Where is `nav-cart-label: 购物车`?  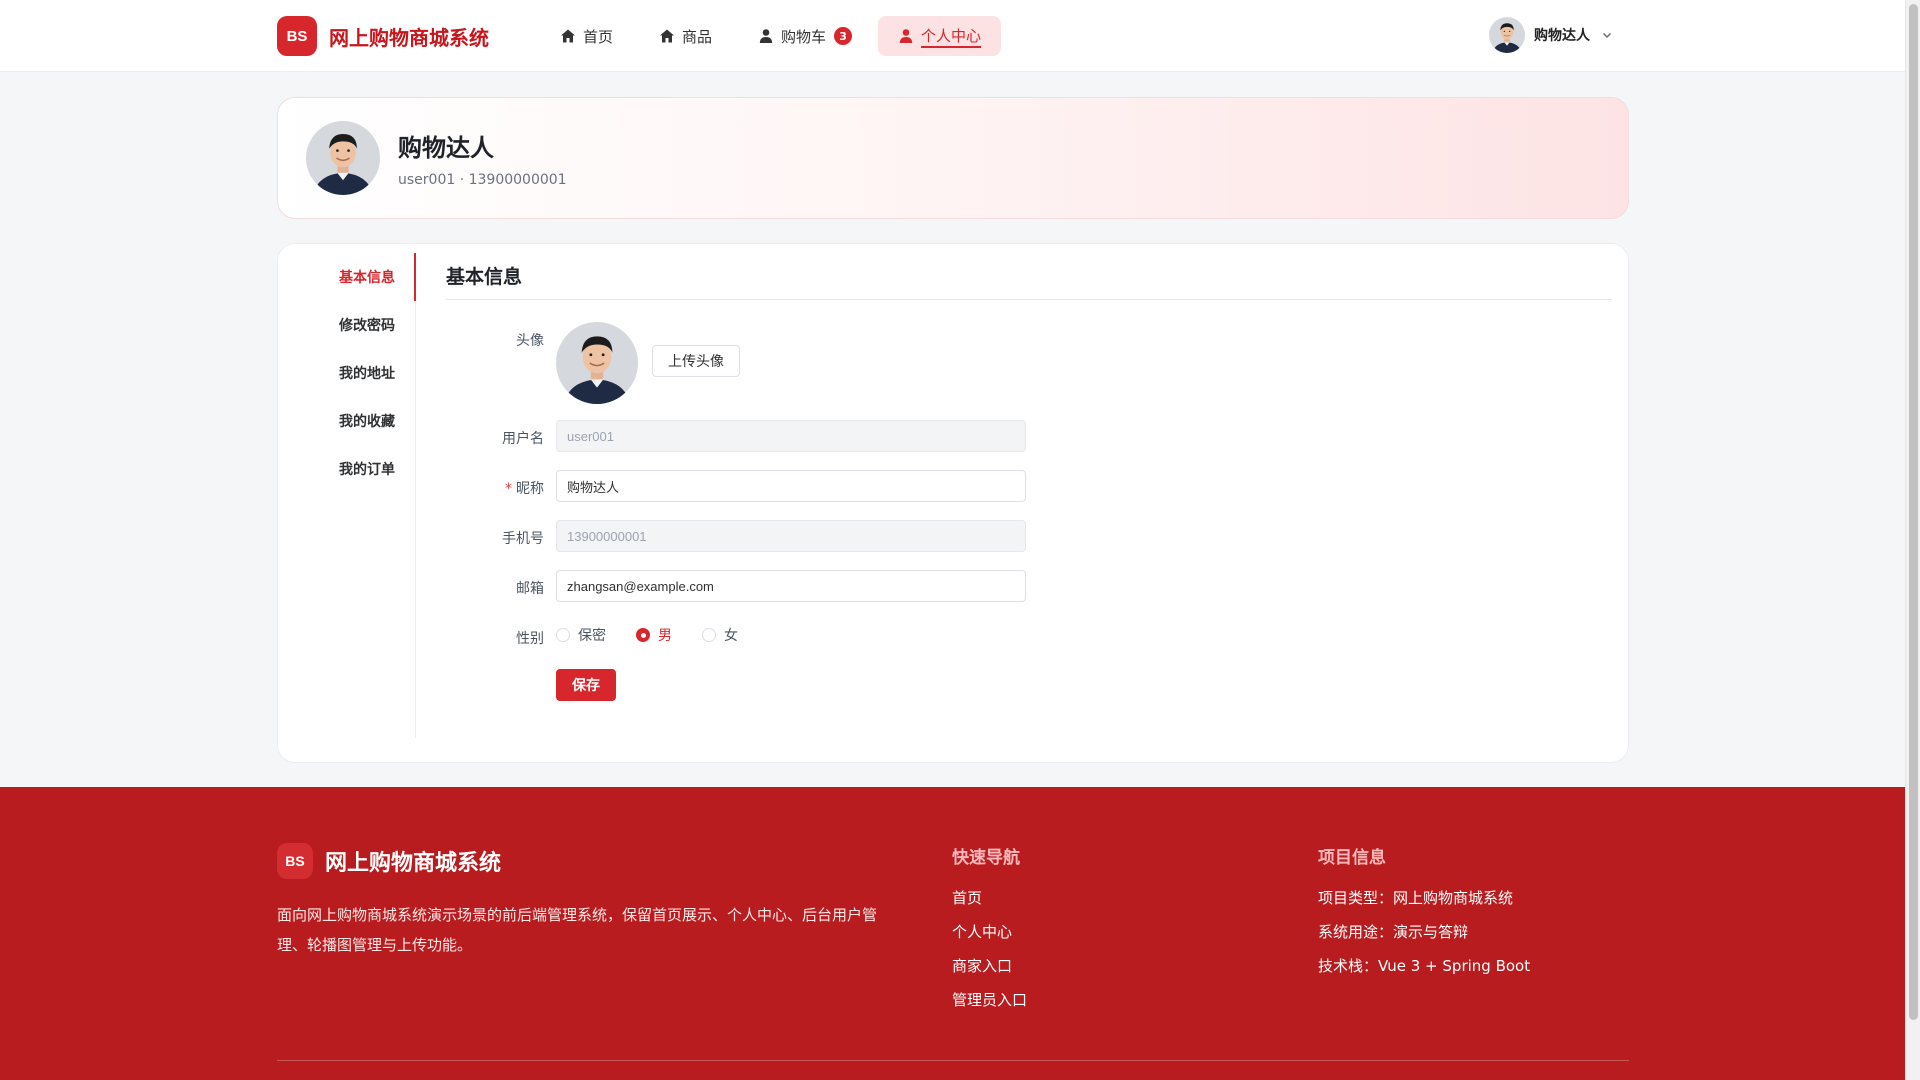
nav-cart-label: 购物车 is located at coordinates (804, 36).